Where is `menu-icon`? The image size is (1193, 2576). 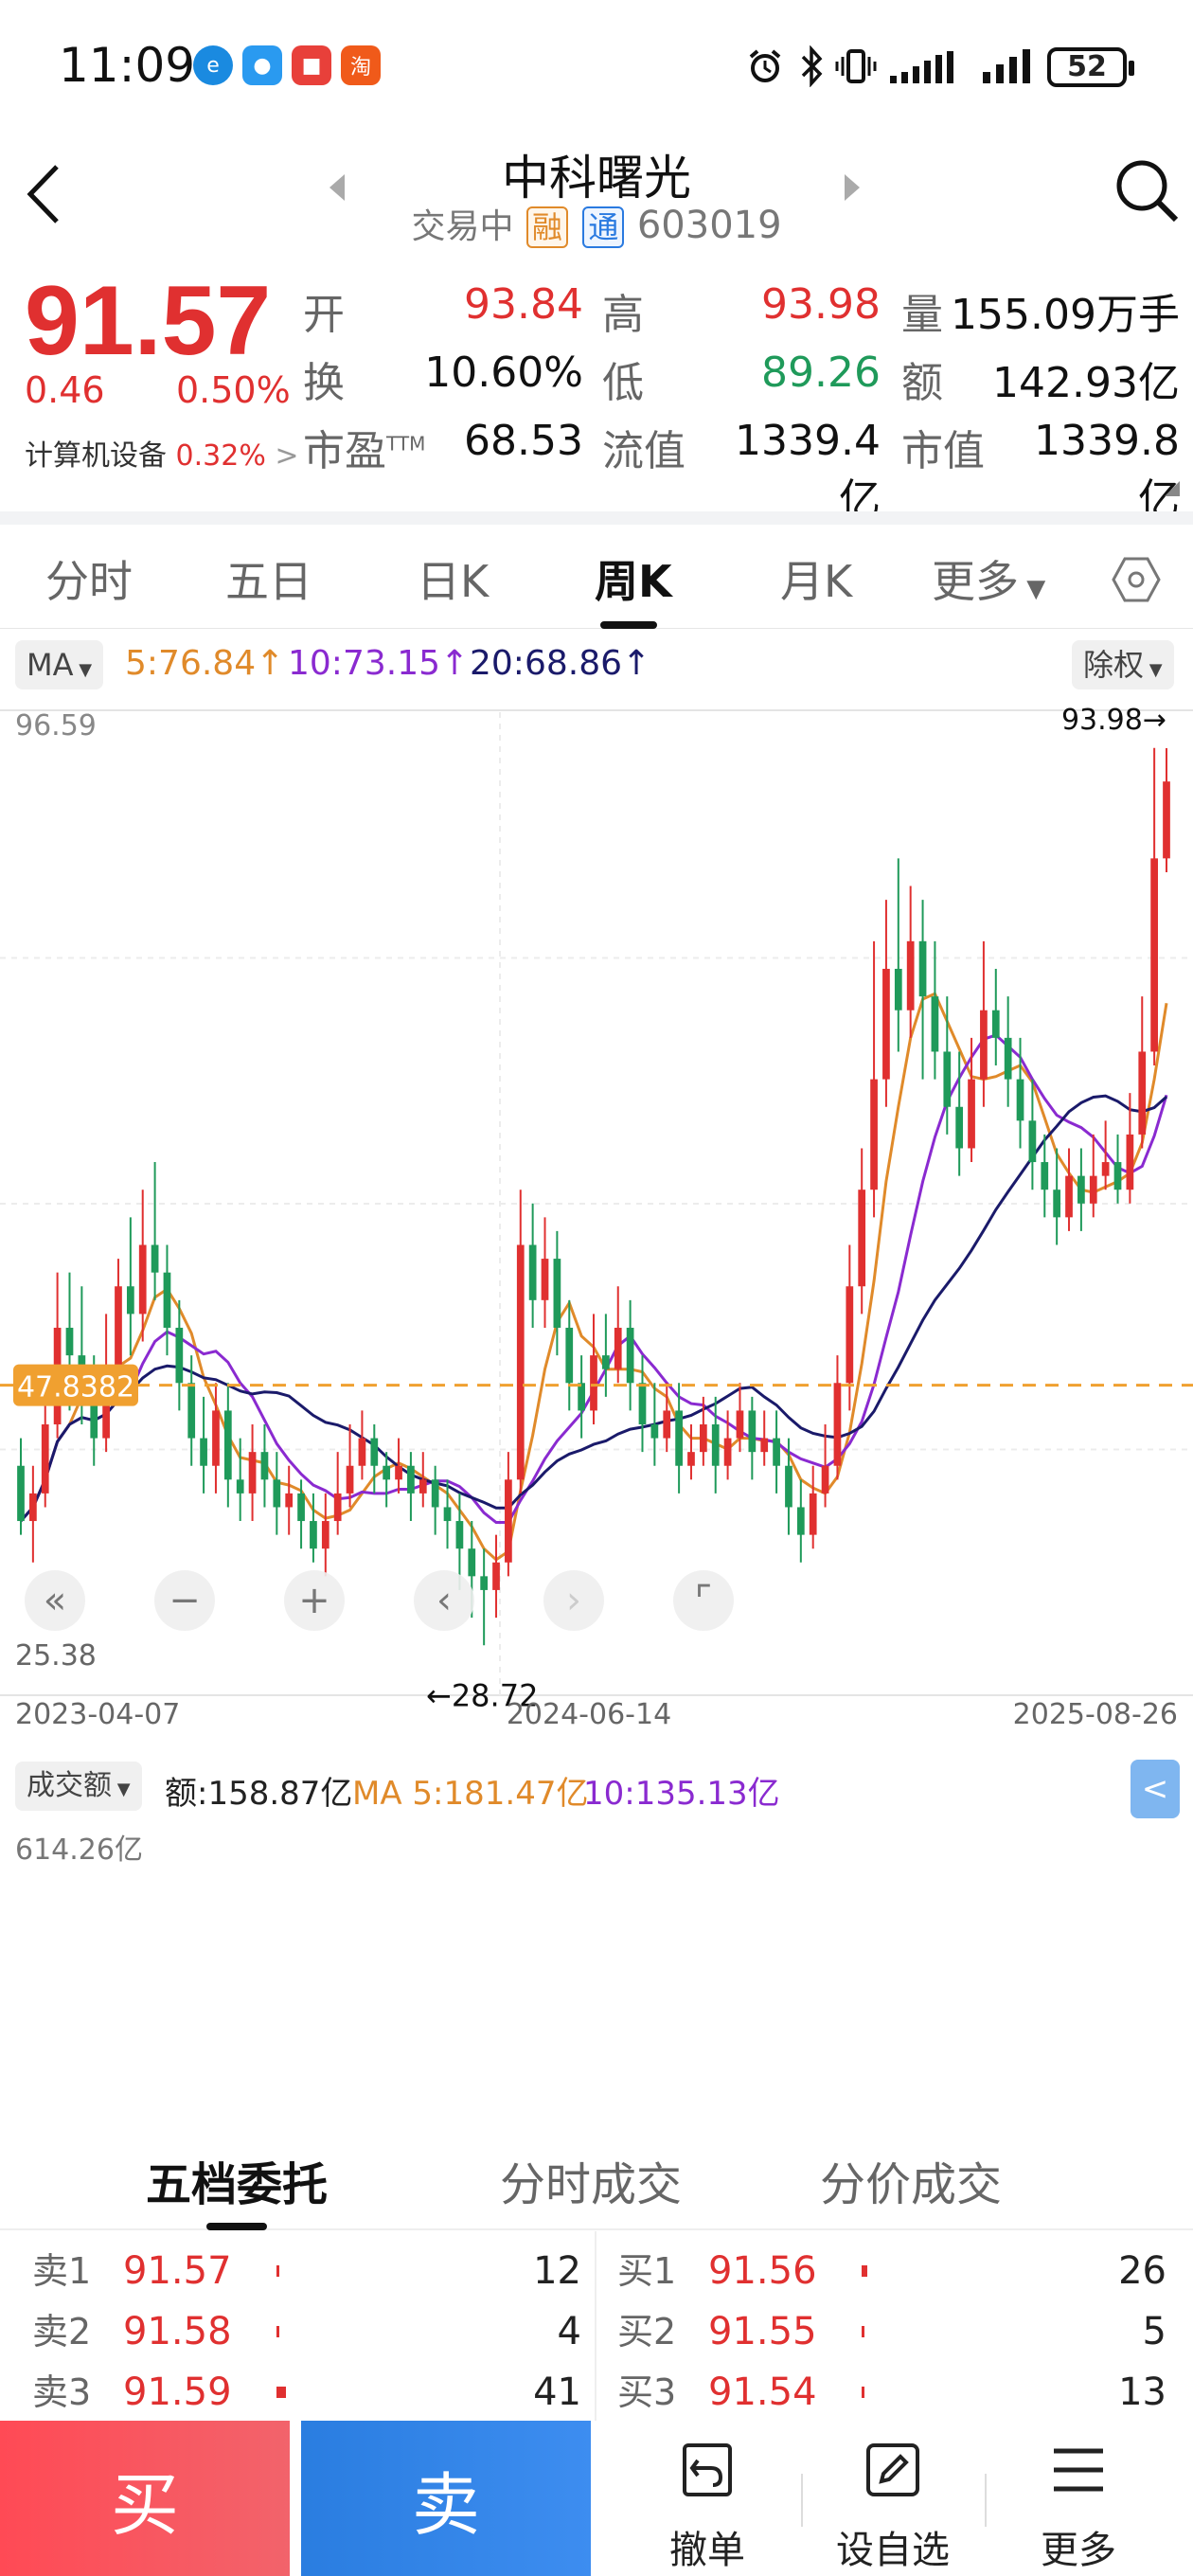 menu-icon is located at coordinates (1078, 2470).